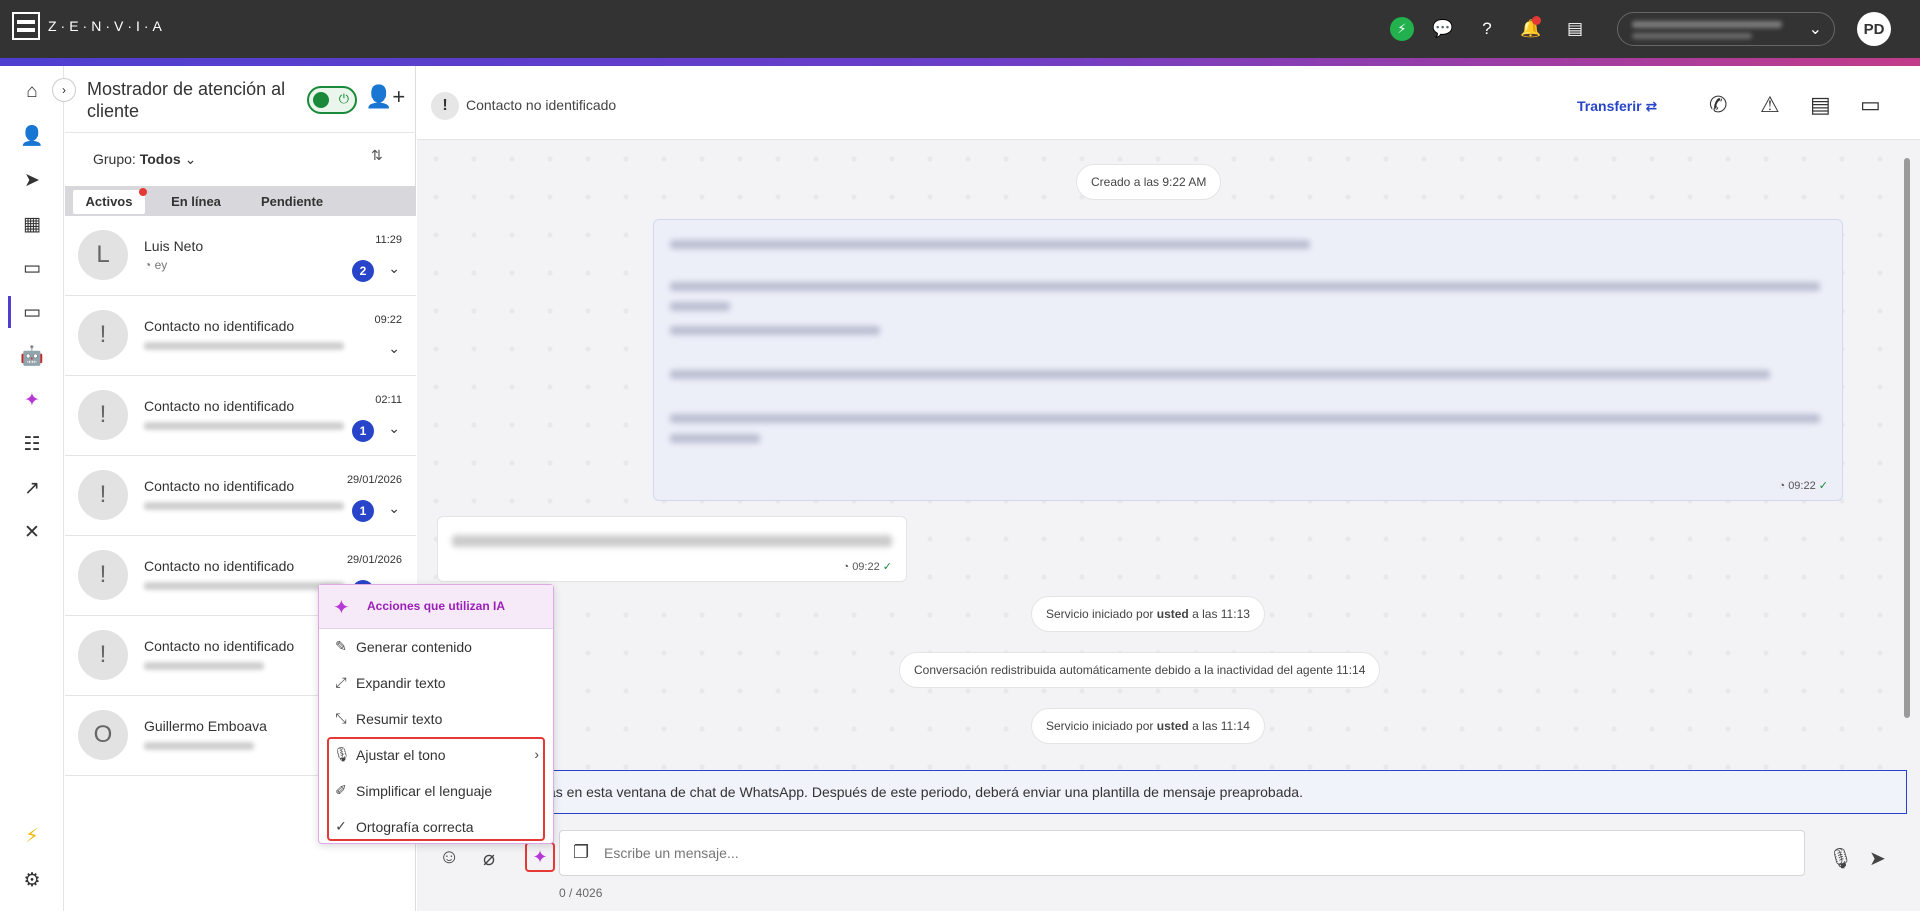 Image resolution: width=1920 pixels, height=911 pixels. Describe the element at coordinates (240, 159) in the screenshot. I see `group-filter: Grupo: Todos ⌄ ⇅` at that location.